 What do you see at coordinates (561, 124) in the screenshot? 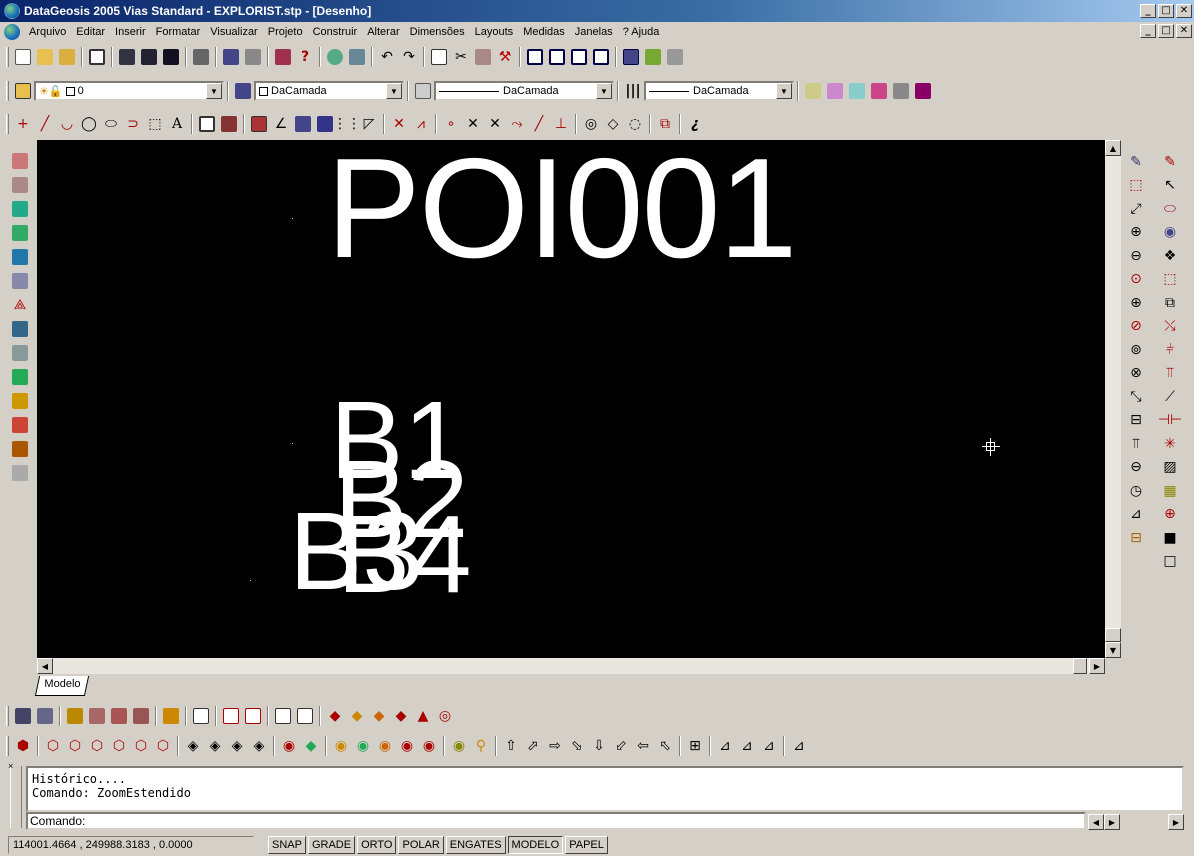
I see `snap-perpendicular-icon: ⊥` at bounding box center [561, 124].